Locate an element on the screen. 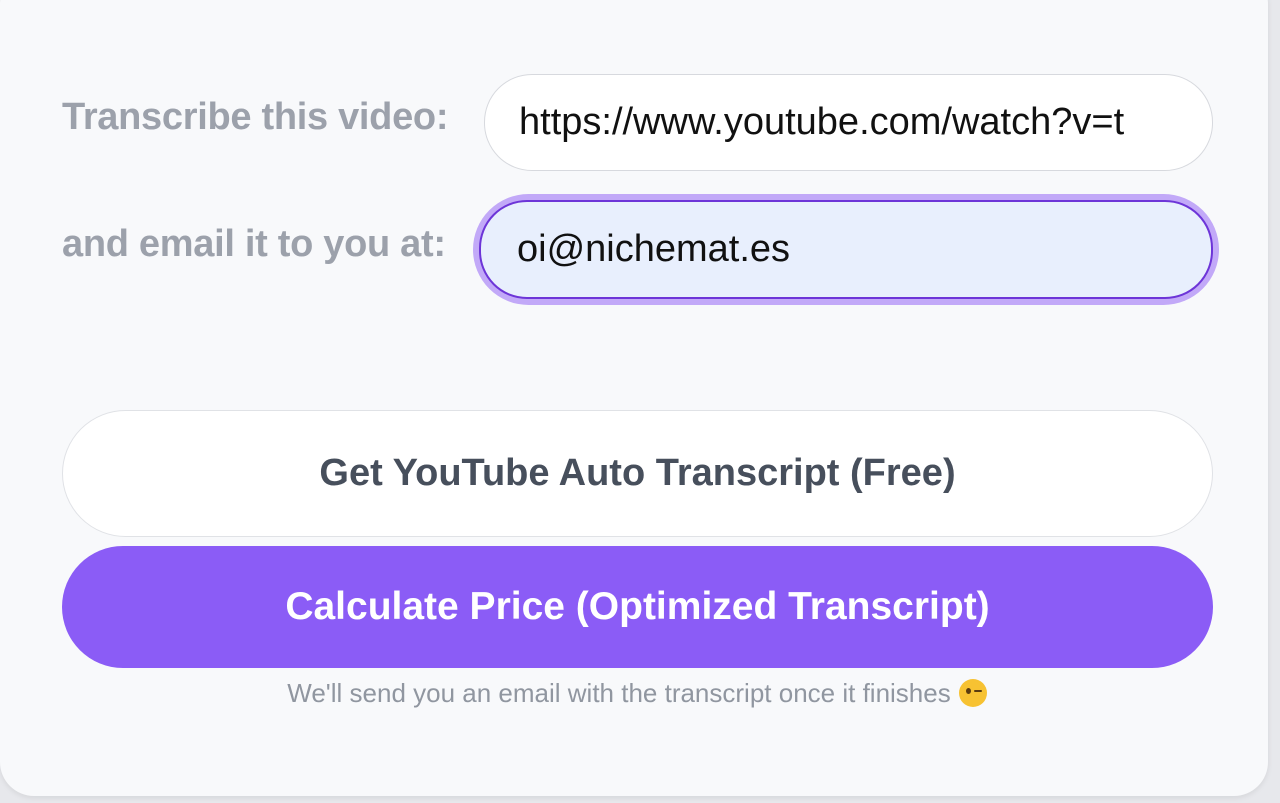 The height and width of the screenshot is (803, 1280). get-free-transcript-button: Get YouTube Auto Transcript (Free) is located at coordinates (637, 473).